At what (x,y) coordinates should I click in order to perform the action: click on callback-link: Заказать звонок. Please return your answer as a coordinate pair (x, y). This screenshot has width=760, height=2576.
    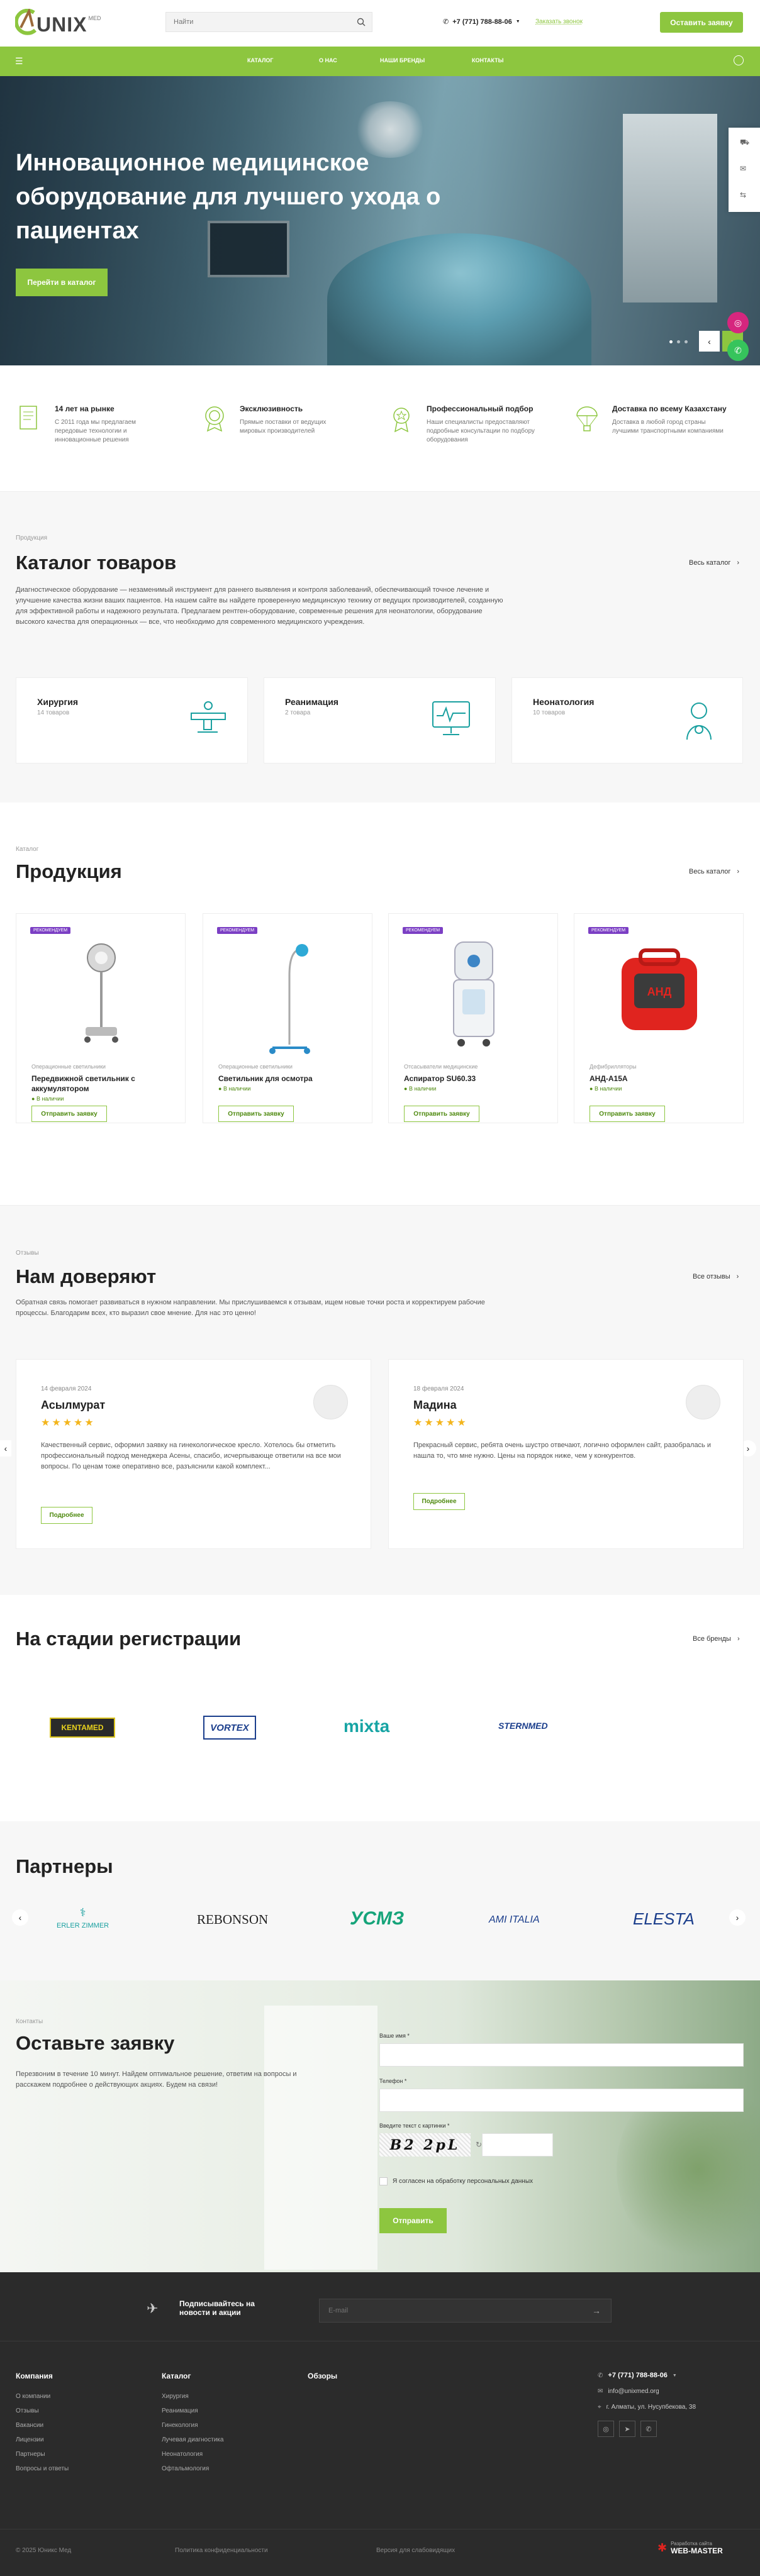
    Looking at the image, I should click on (559, 21).